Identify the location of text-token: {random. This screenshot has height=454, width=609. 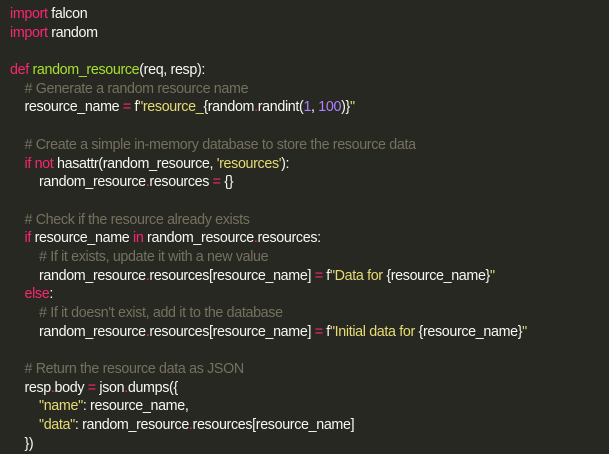
(229, 107).